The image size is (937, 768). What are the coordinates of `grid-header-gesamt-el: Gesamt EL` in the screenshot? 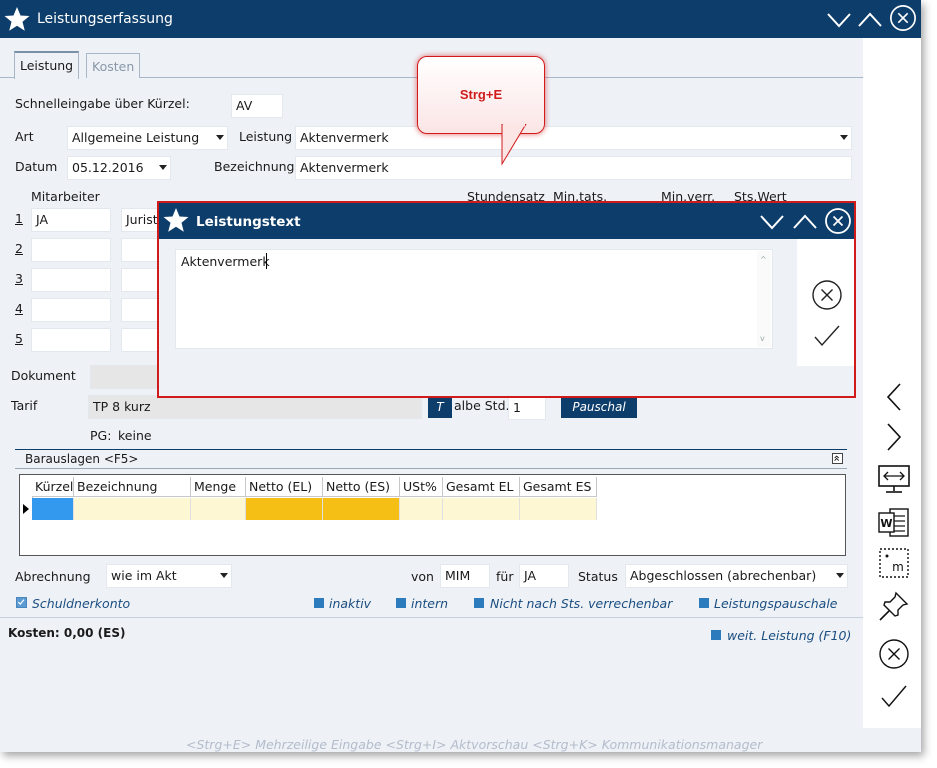 It's located at (481, 487).